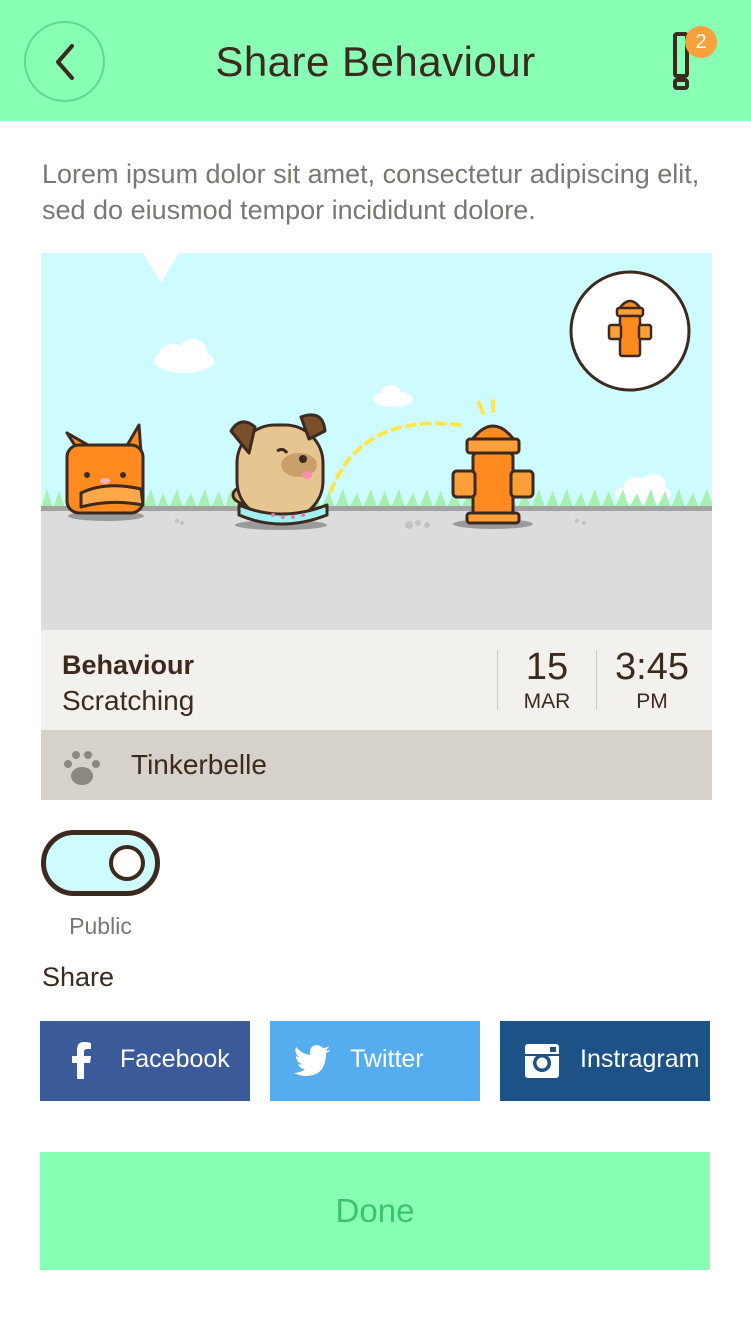  What do you see at coordinates (375, 1211) in the screenshot?
I see `done-button: Done` at bounding box center [375, 1211].